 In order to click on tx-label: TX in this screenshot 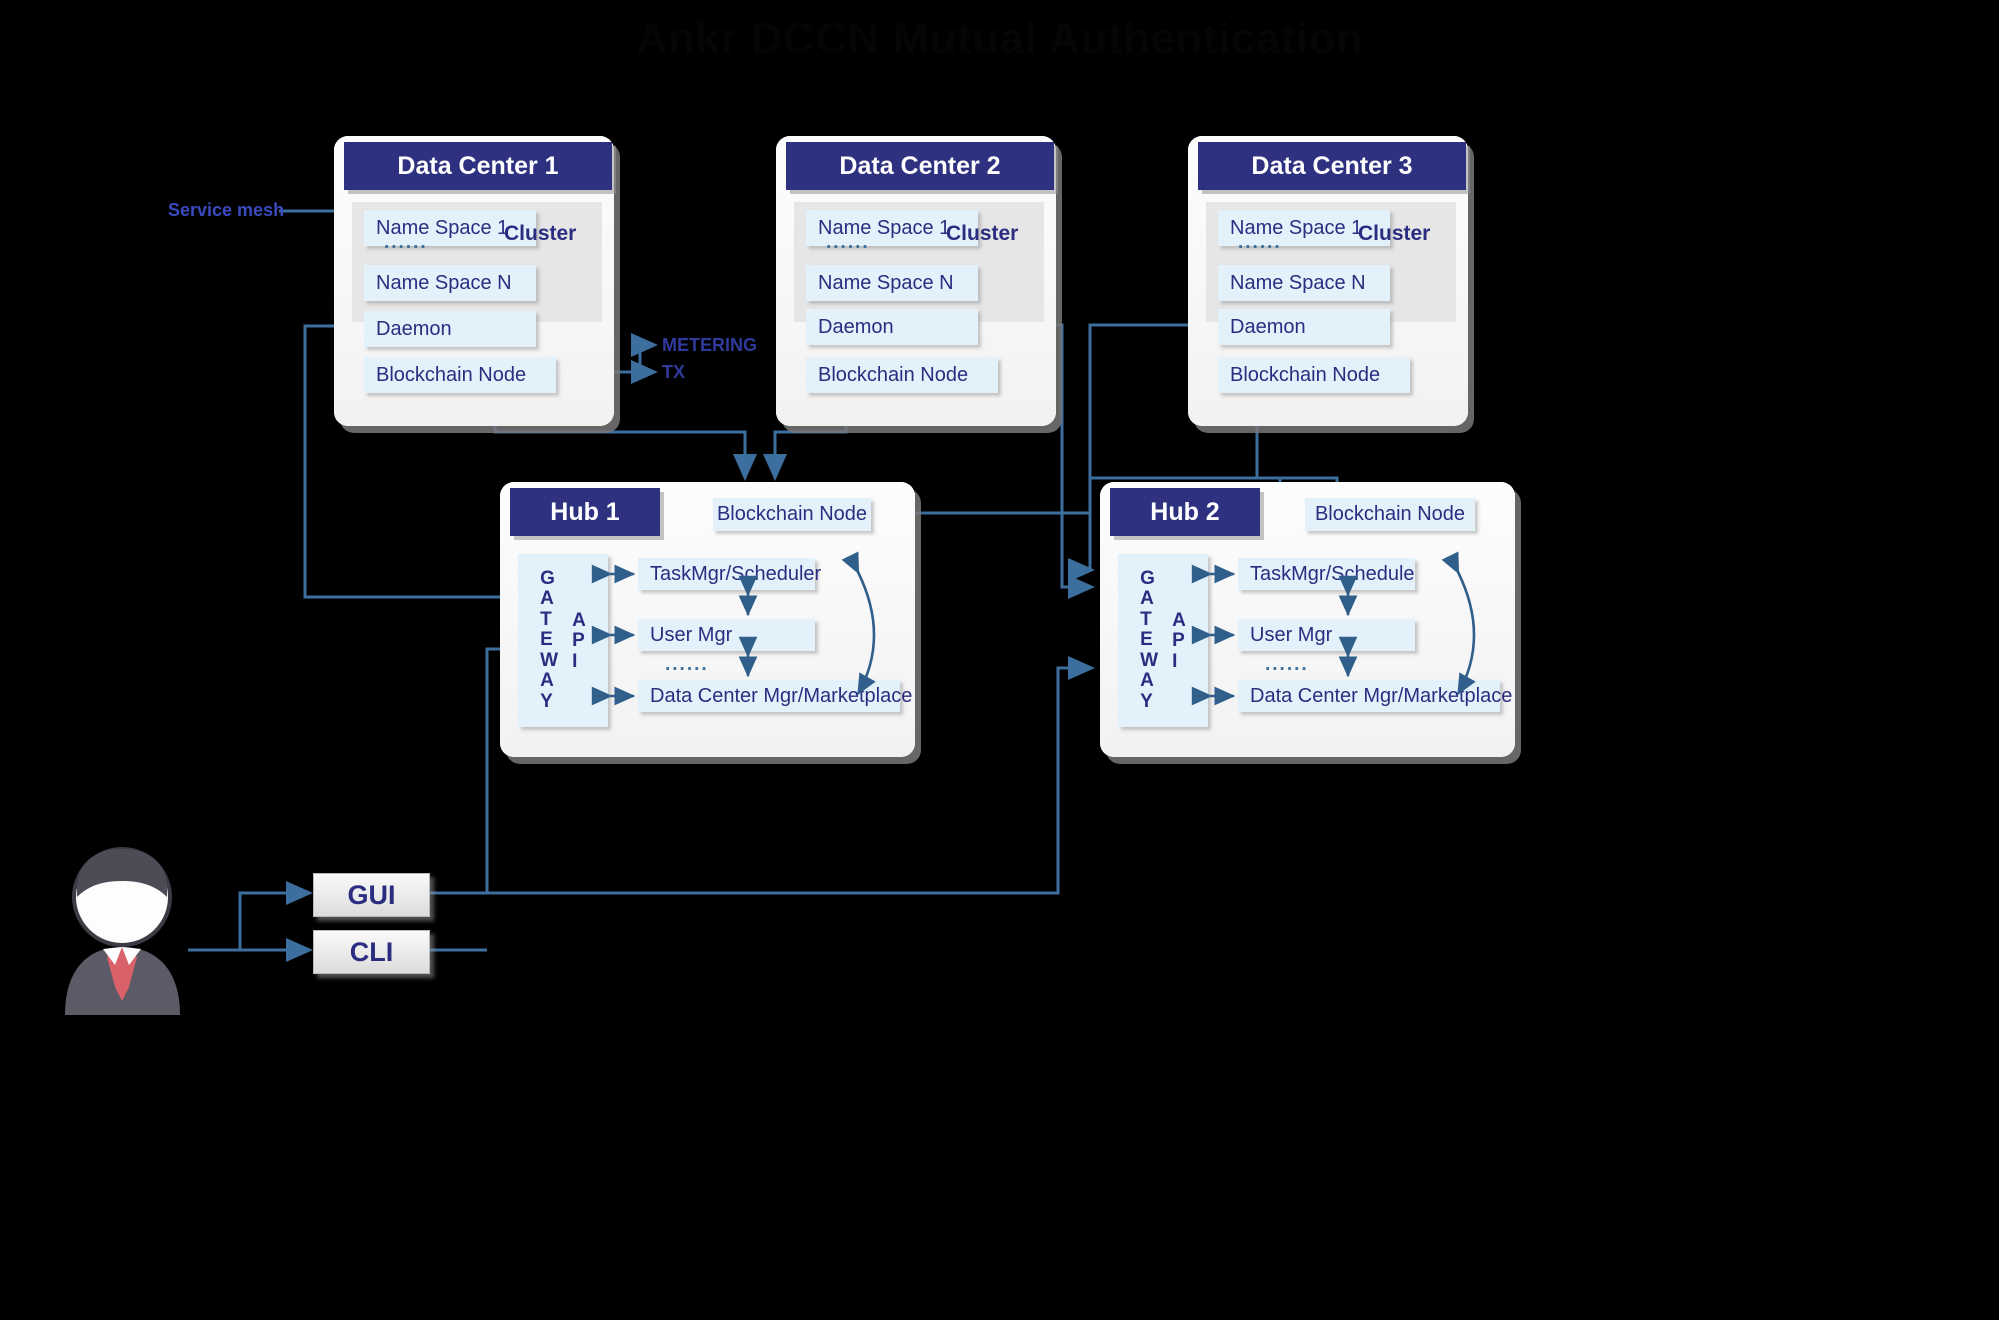, I will do `click(674, 372)`.